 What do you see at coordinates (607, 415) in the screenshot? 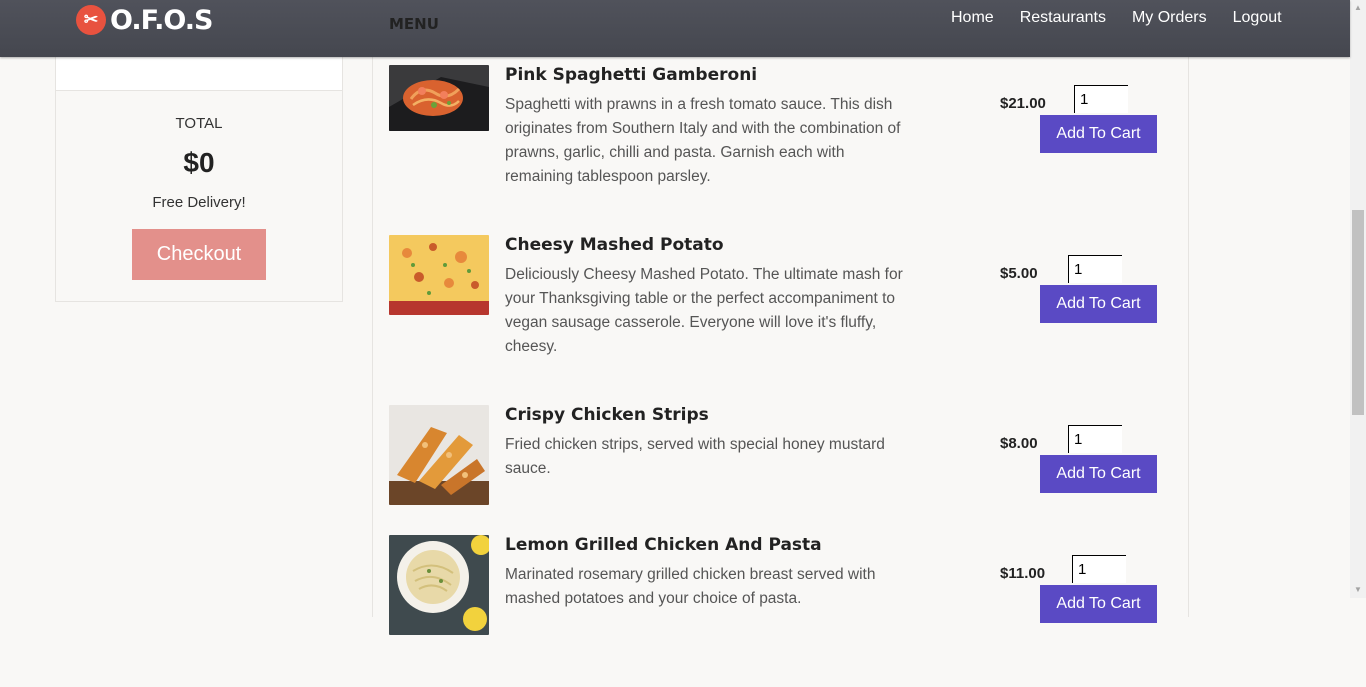
I see `dish-title: Crispy Chicken Strips` at bounding box center [607, 415].